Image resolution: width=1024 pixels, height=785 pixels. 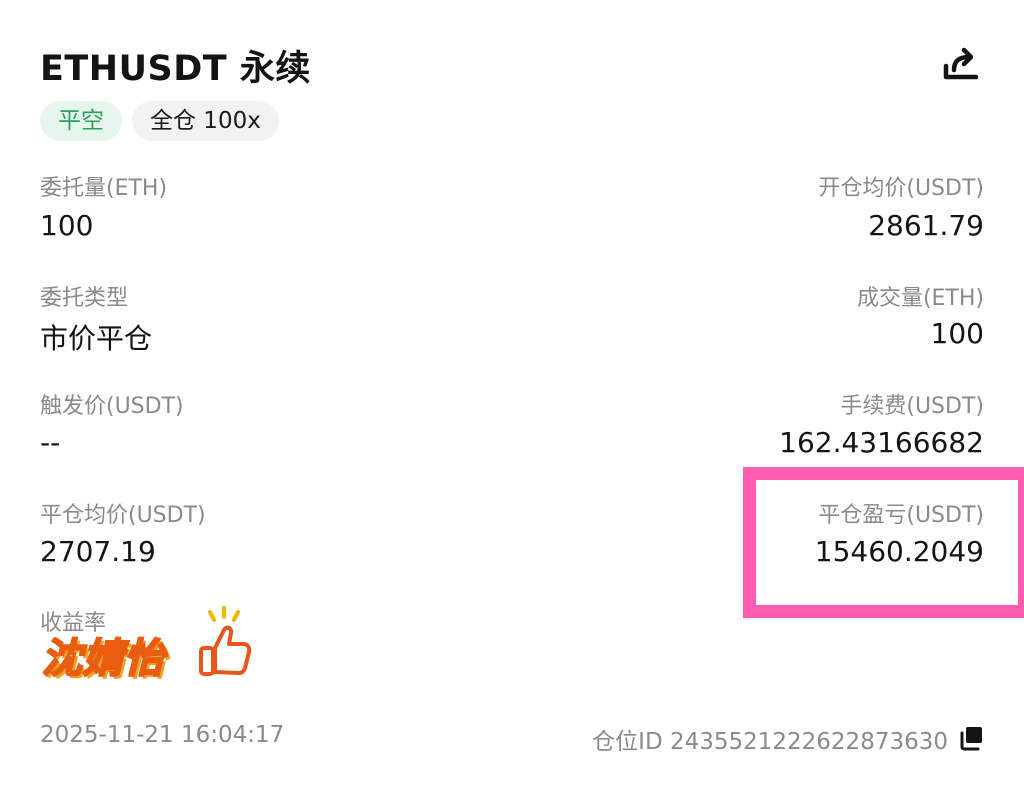 What do you see at coordinates (901, 188) in the screenshot?
I see `open-avg-label: 开仓均价(USDT)` at bounding box center [901, 188].